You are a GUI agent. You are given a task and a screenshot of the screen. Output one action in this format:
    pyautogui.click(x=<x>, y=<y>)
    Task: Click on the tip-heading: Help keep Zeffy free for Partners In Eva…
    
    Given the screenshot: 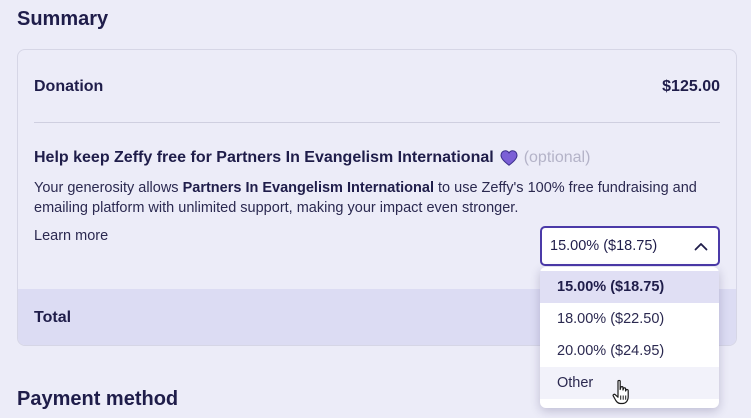 What is the action you would take?
    pyautogui.click(x=312, y=158)
    